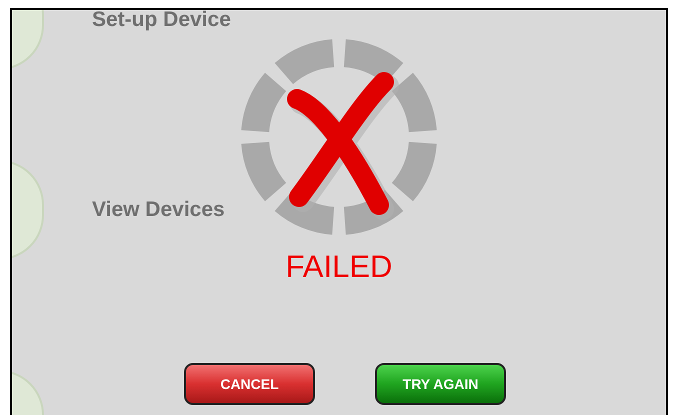 This screenshot has height=415, width=675. I want to click on try-again-button: TRY AGAIN, so click(440, 384).